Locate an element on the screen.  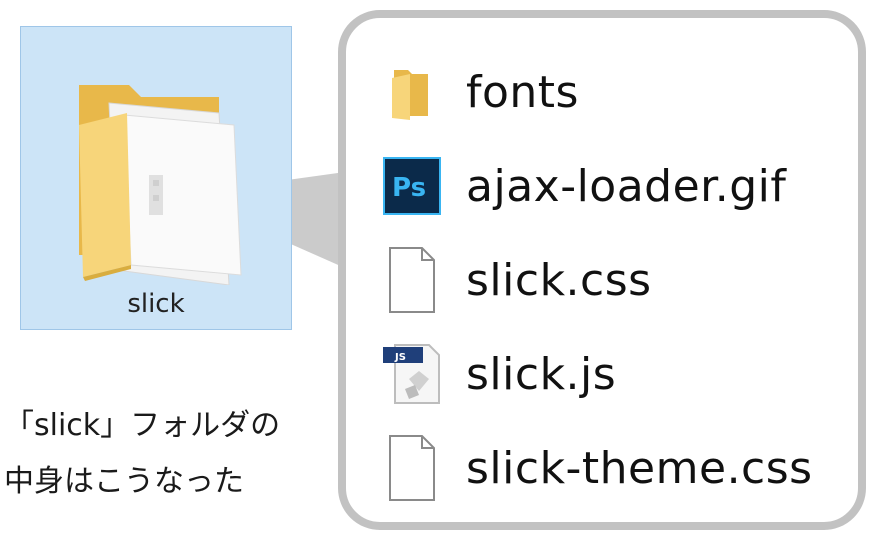
list-item-slick-js: JS slick.js is located at coordinates (496, 374).